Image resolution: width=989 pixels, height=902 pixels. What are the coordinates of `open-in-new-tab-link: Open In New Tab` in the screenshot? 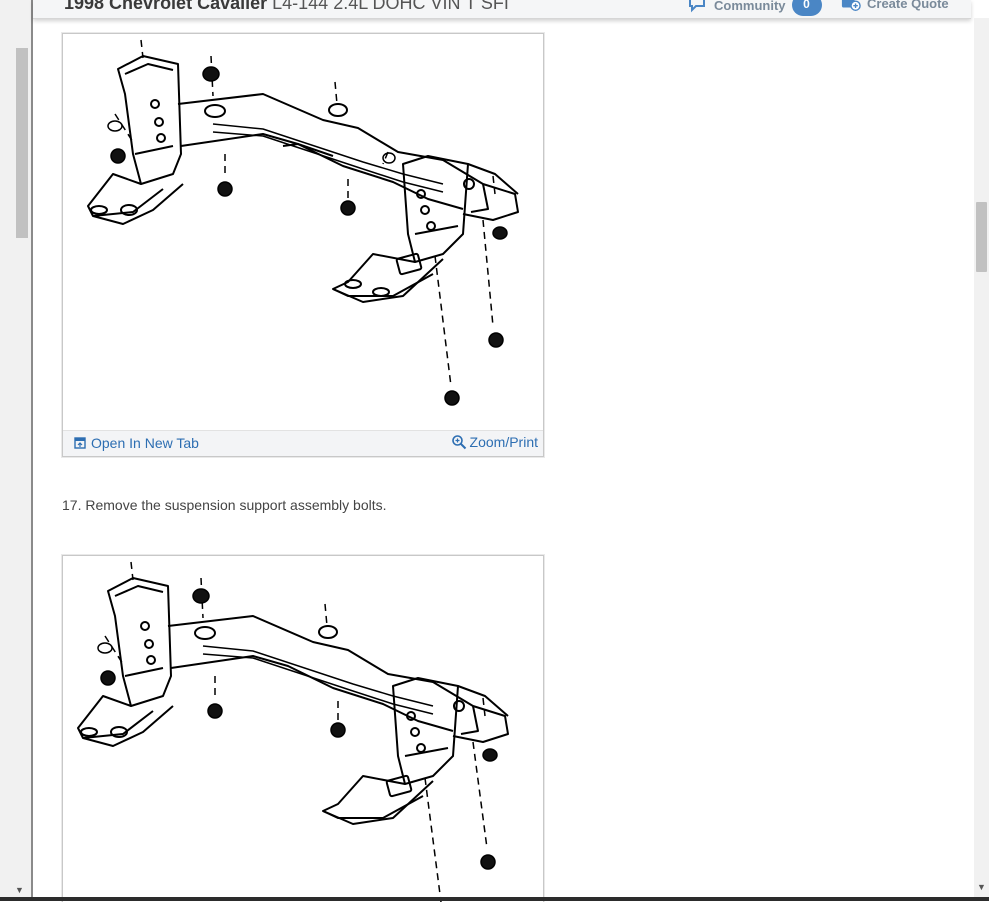 It's located at (136, 443).